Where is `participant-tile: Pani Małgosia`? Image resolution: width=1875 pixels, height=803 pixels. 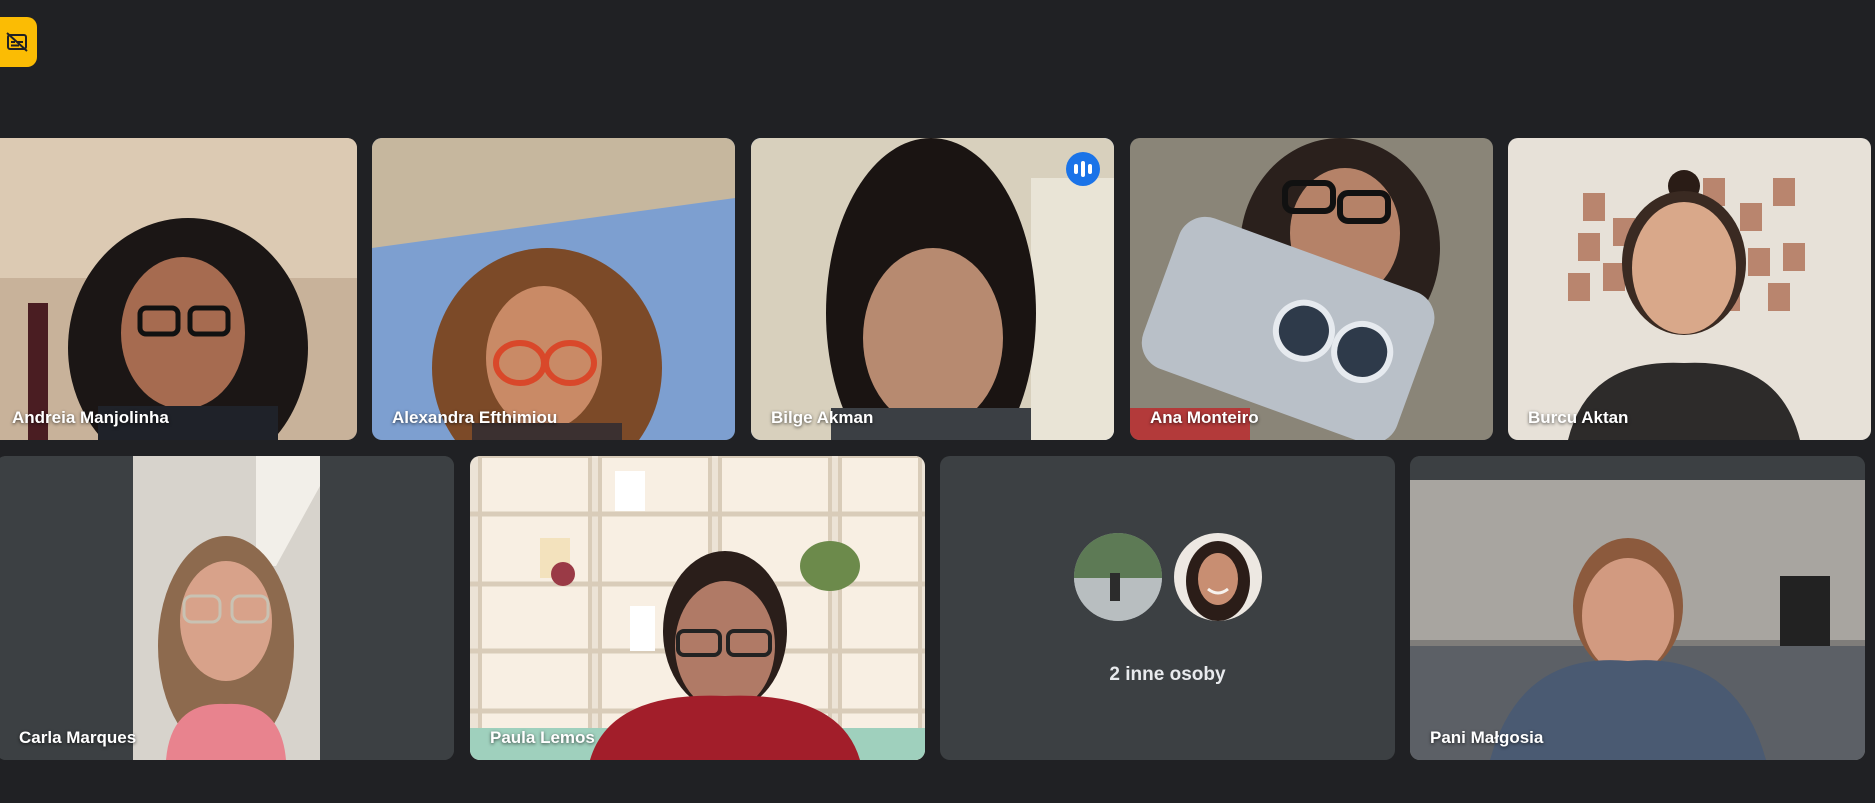
participant-tile: Pani Małgosia is located at coordinates (1637, 608).